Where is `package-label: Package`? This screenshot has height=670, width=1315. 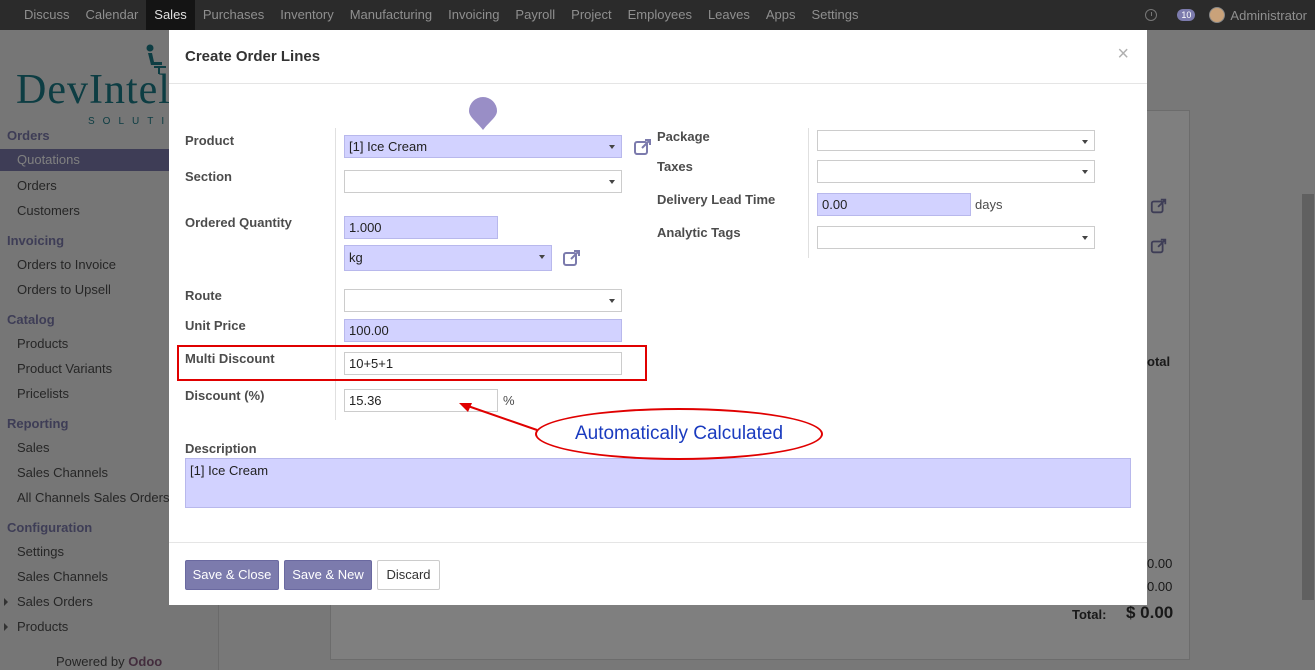 package-label: Package is located at coordinates (683, 136).